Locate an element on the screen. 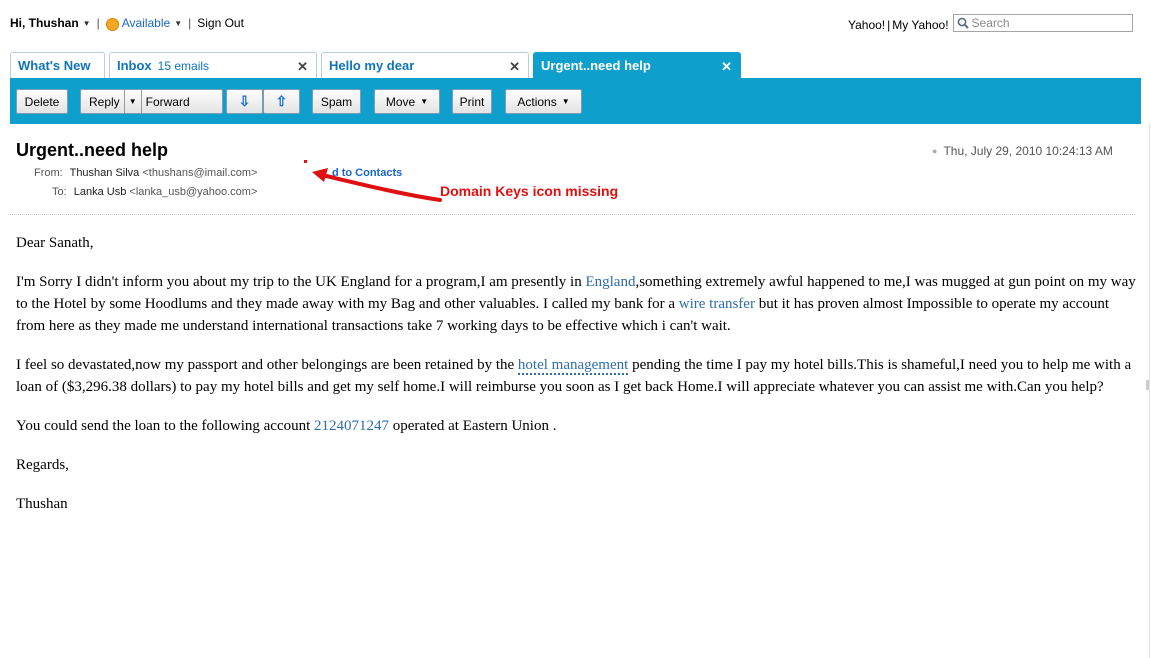  tab-hello-my-dear: Hello my dear ✕ is located at coordinates (425, 65).